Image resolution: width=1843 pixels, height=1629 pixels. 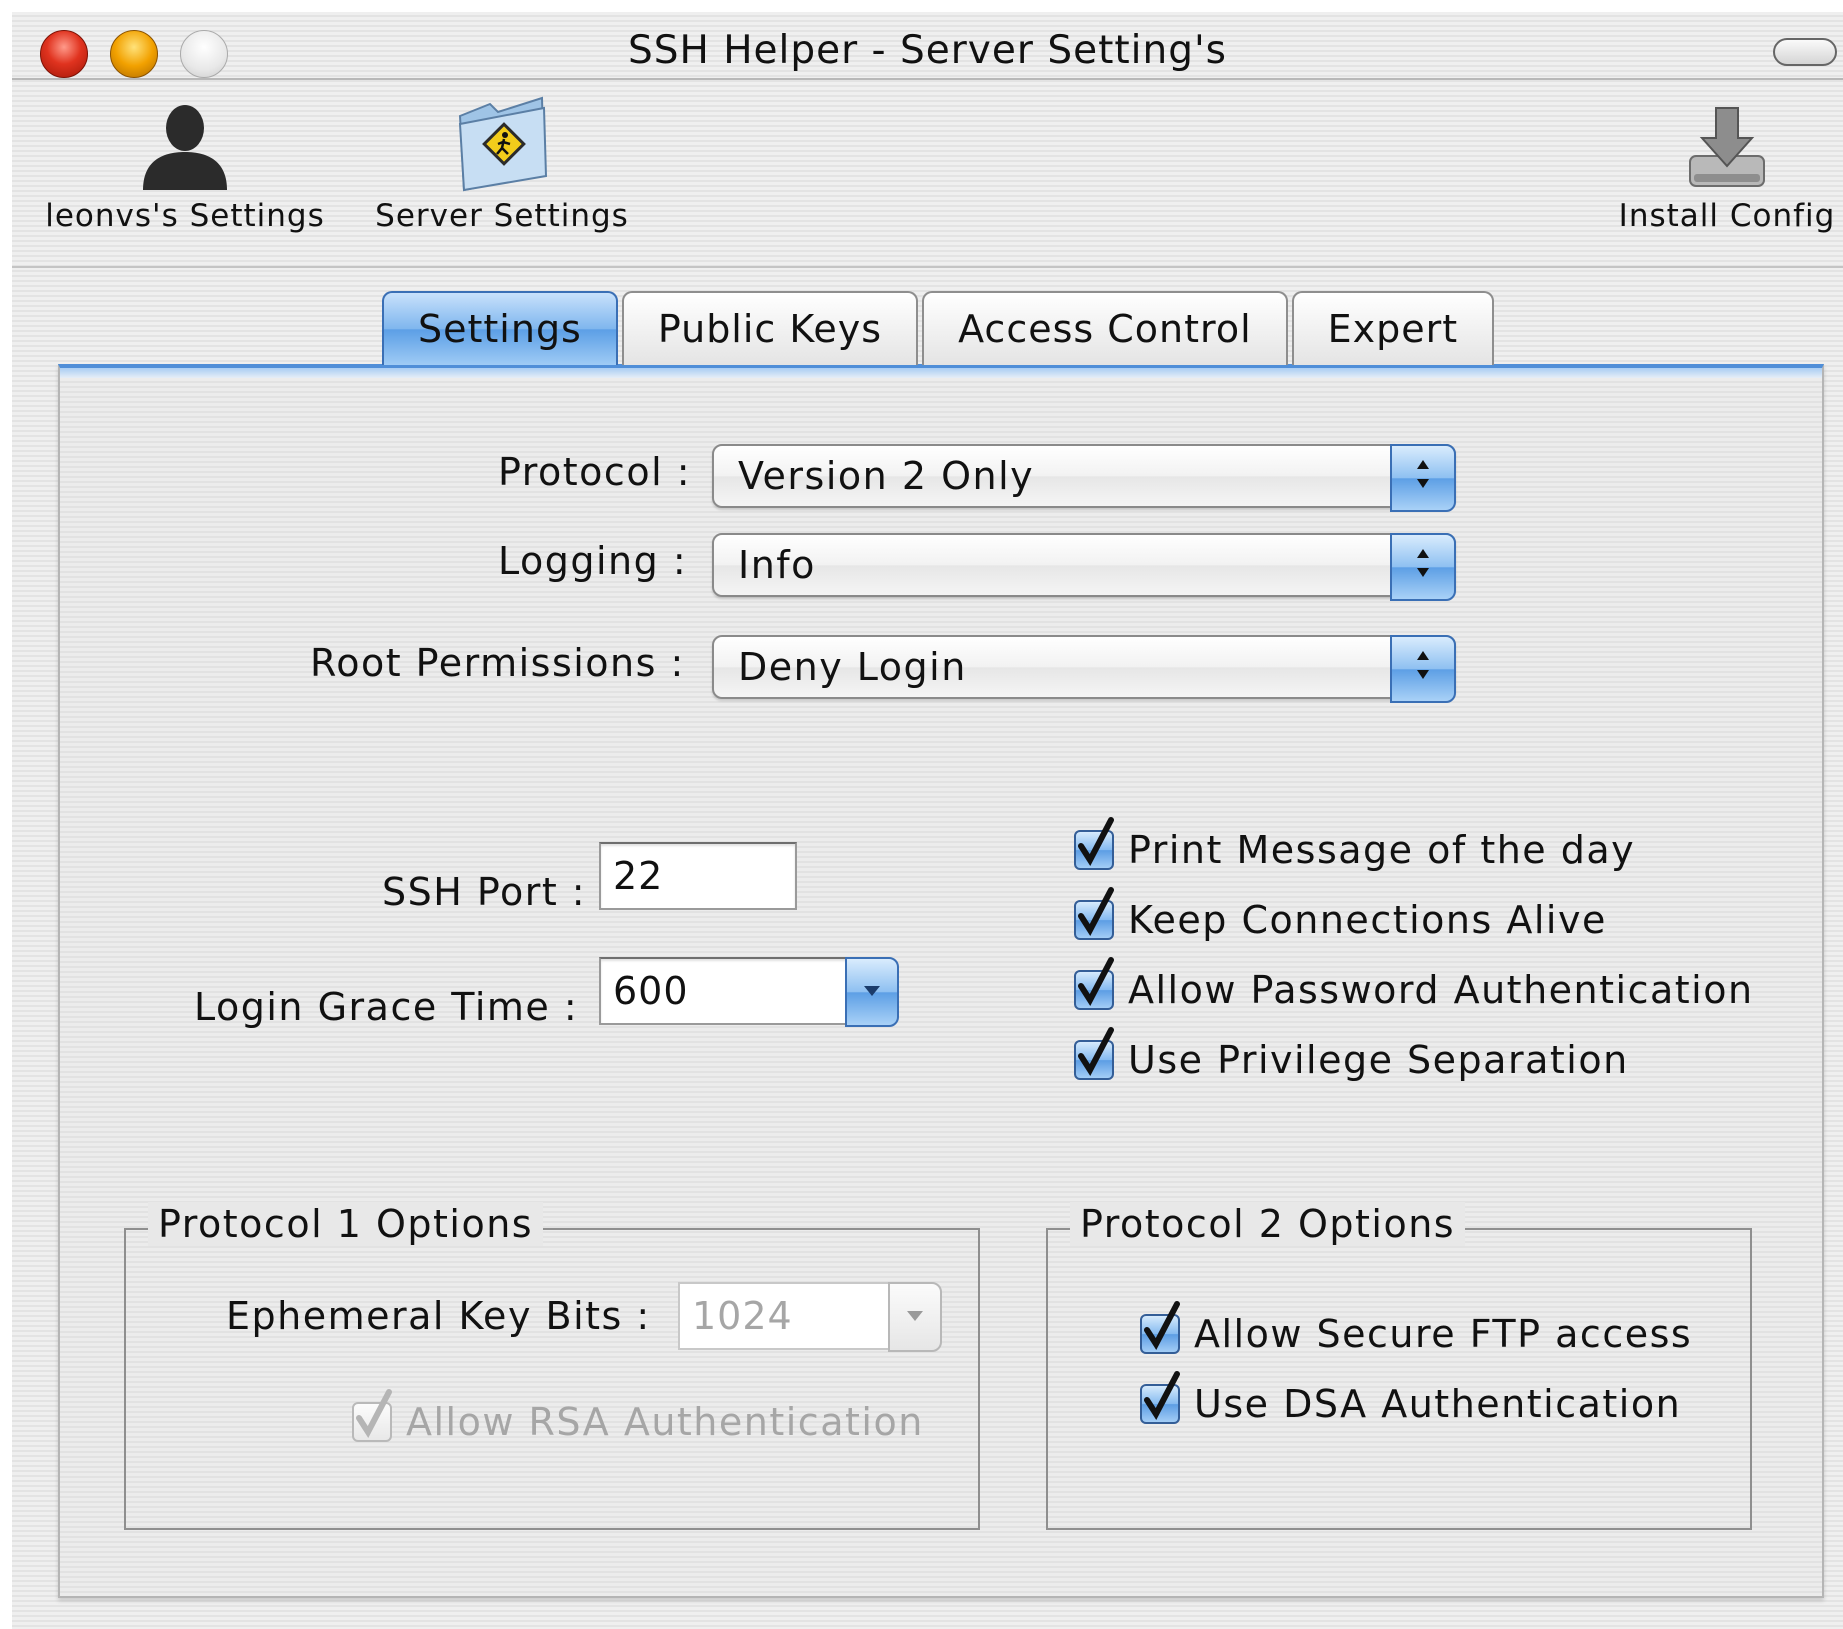 I want to click on window-title: SSH Helper - Server Setting's, so click(x=927, y=50).